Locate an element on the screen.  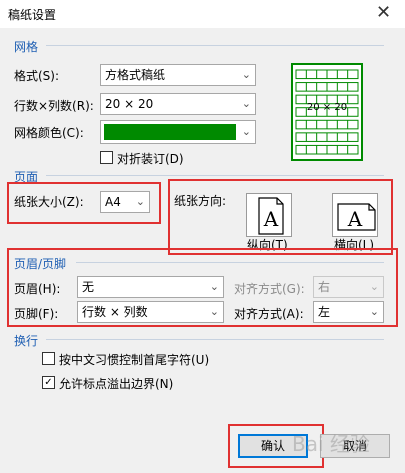
check-icon: ✓ is located at coordinates (48, 382).